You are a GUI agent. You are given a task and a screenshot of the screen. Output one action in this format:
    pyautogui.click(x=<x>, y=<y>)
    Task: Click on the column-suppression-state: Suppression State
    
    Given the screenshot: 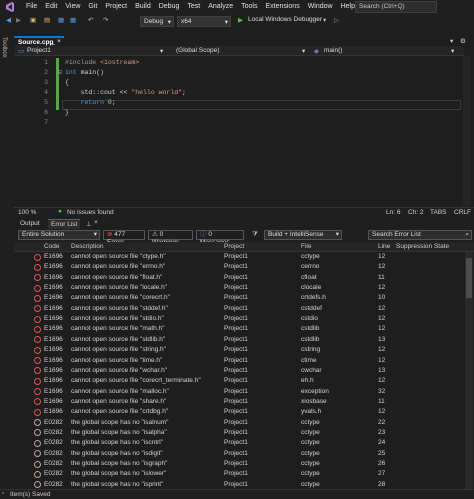 What is the action you would take?
    pyautogui.click(x=422, y=246)
    